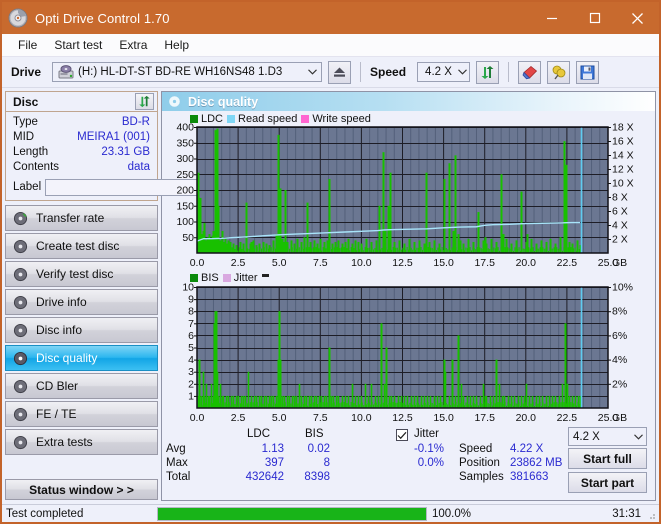 This screenshot has height=524, width=661. I want to click on plug-icon, so click(558, 72).